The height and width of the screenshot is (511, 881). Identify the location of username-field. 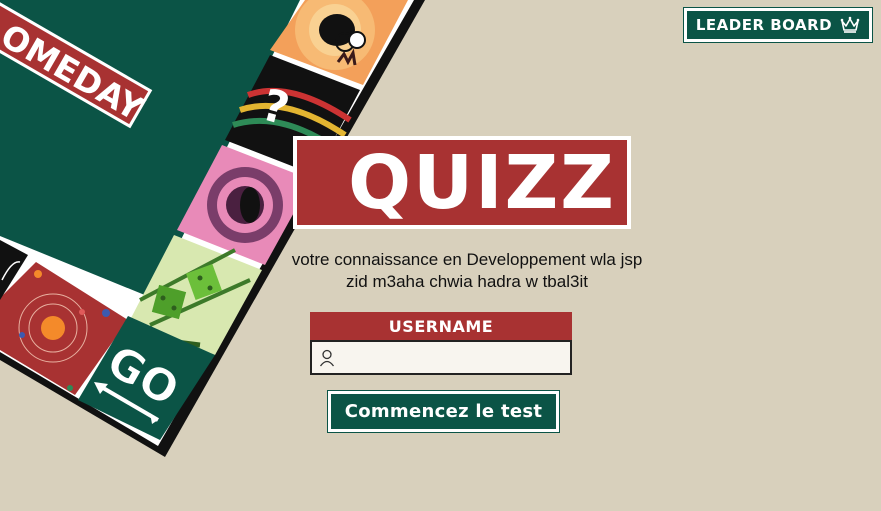
(441, 357).